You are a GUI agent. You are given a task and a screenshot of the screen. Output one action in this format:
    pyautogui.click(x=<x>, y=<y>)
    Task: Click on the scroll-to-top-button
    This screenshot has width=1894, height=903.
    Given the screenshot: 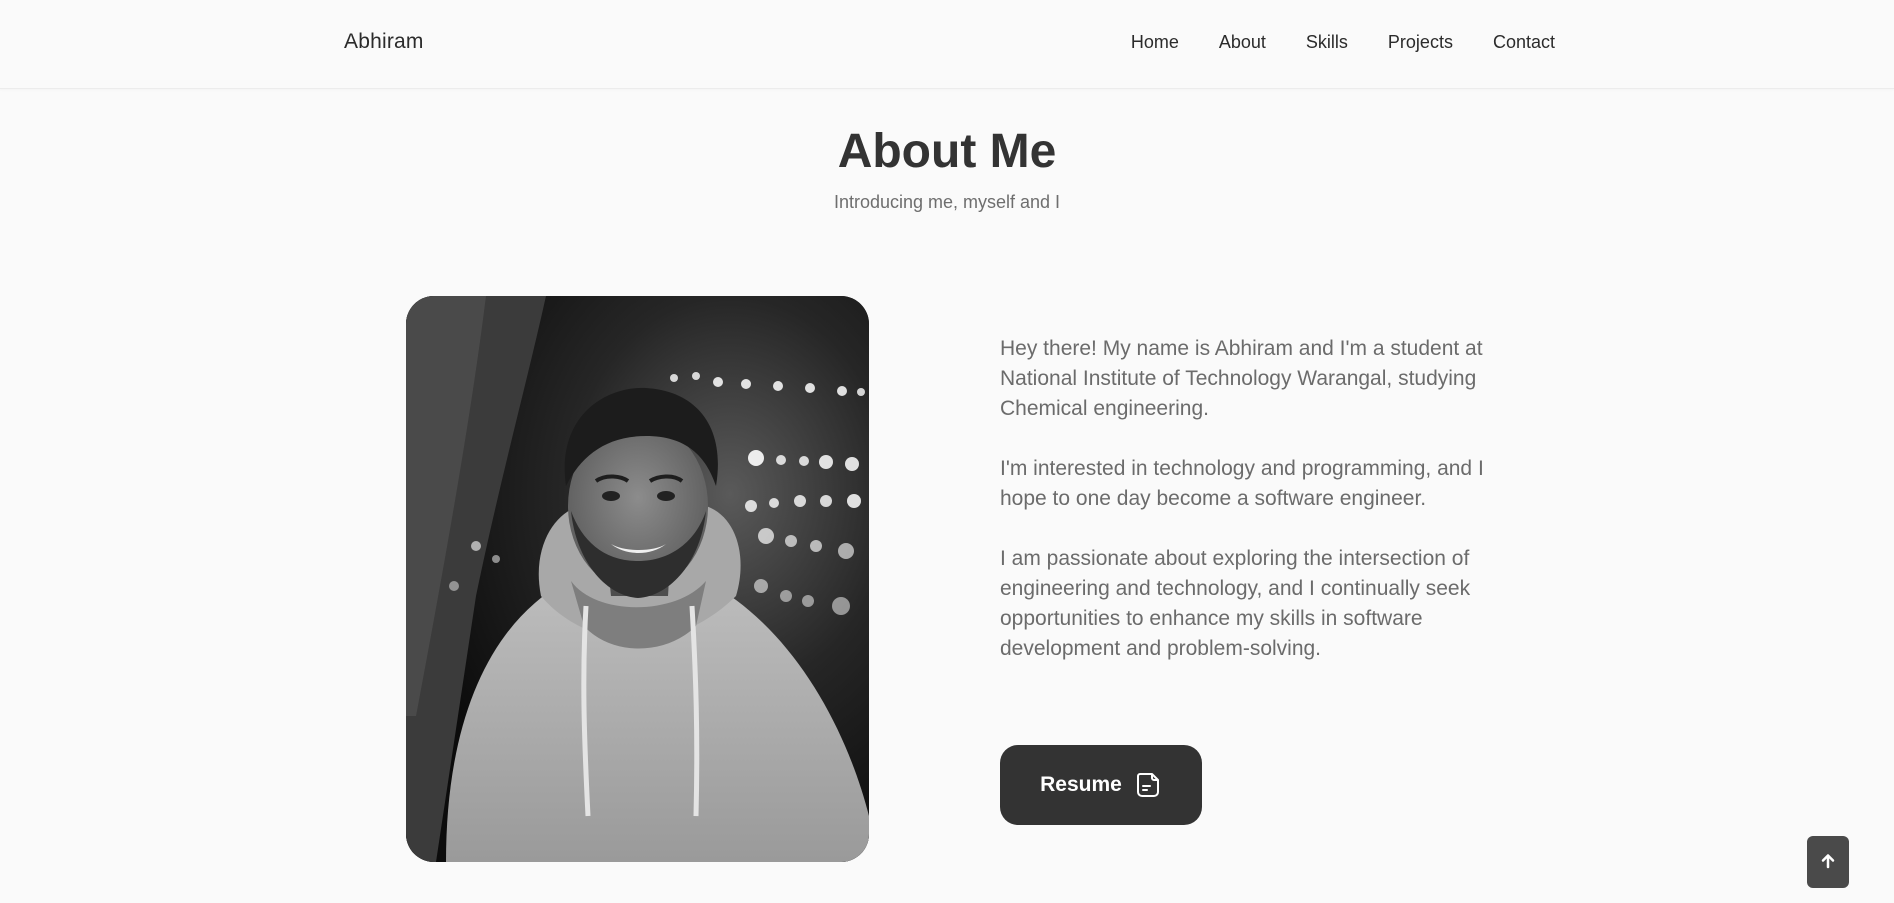 What is the action you would take?
    pyautogui.click(x=1828, y=862)
    